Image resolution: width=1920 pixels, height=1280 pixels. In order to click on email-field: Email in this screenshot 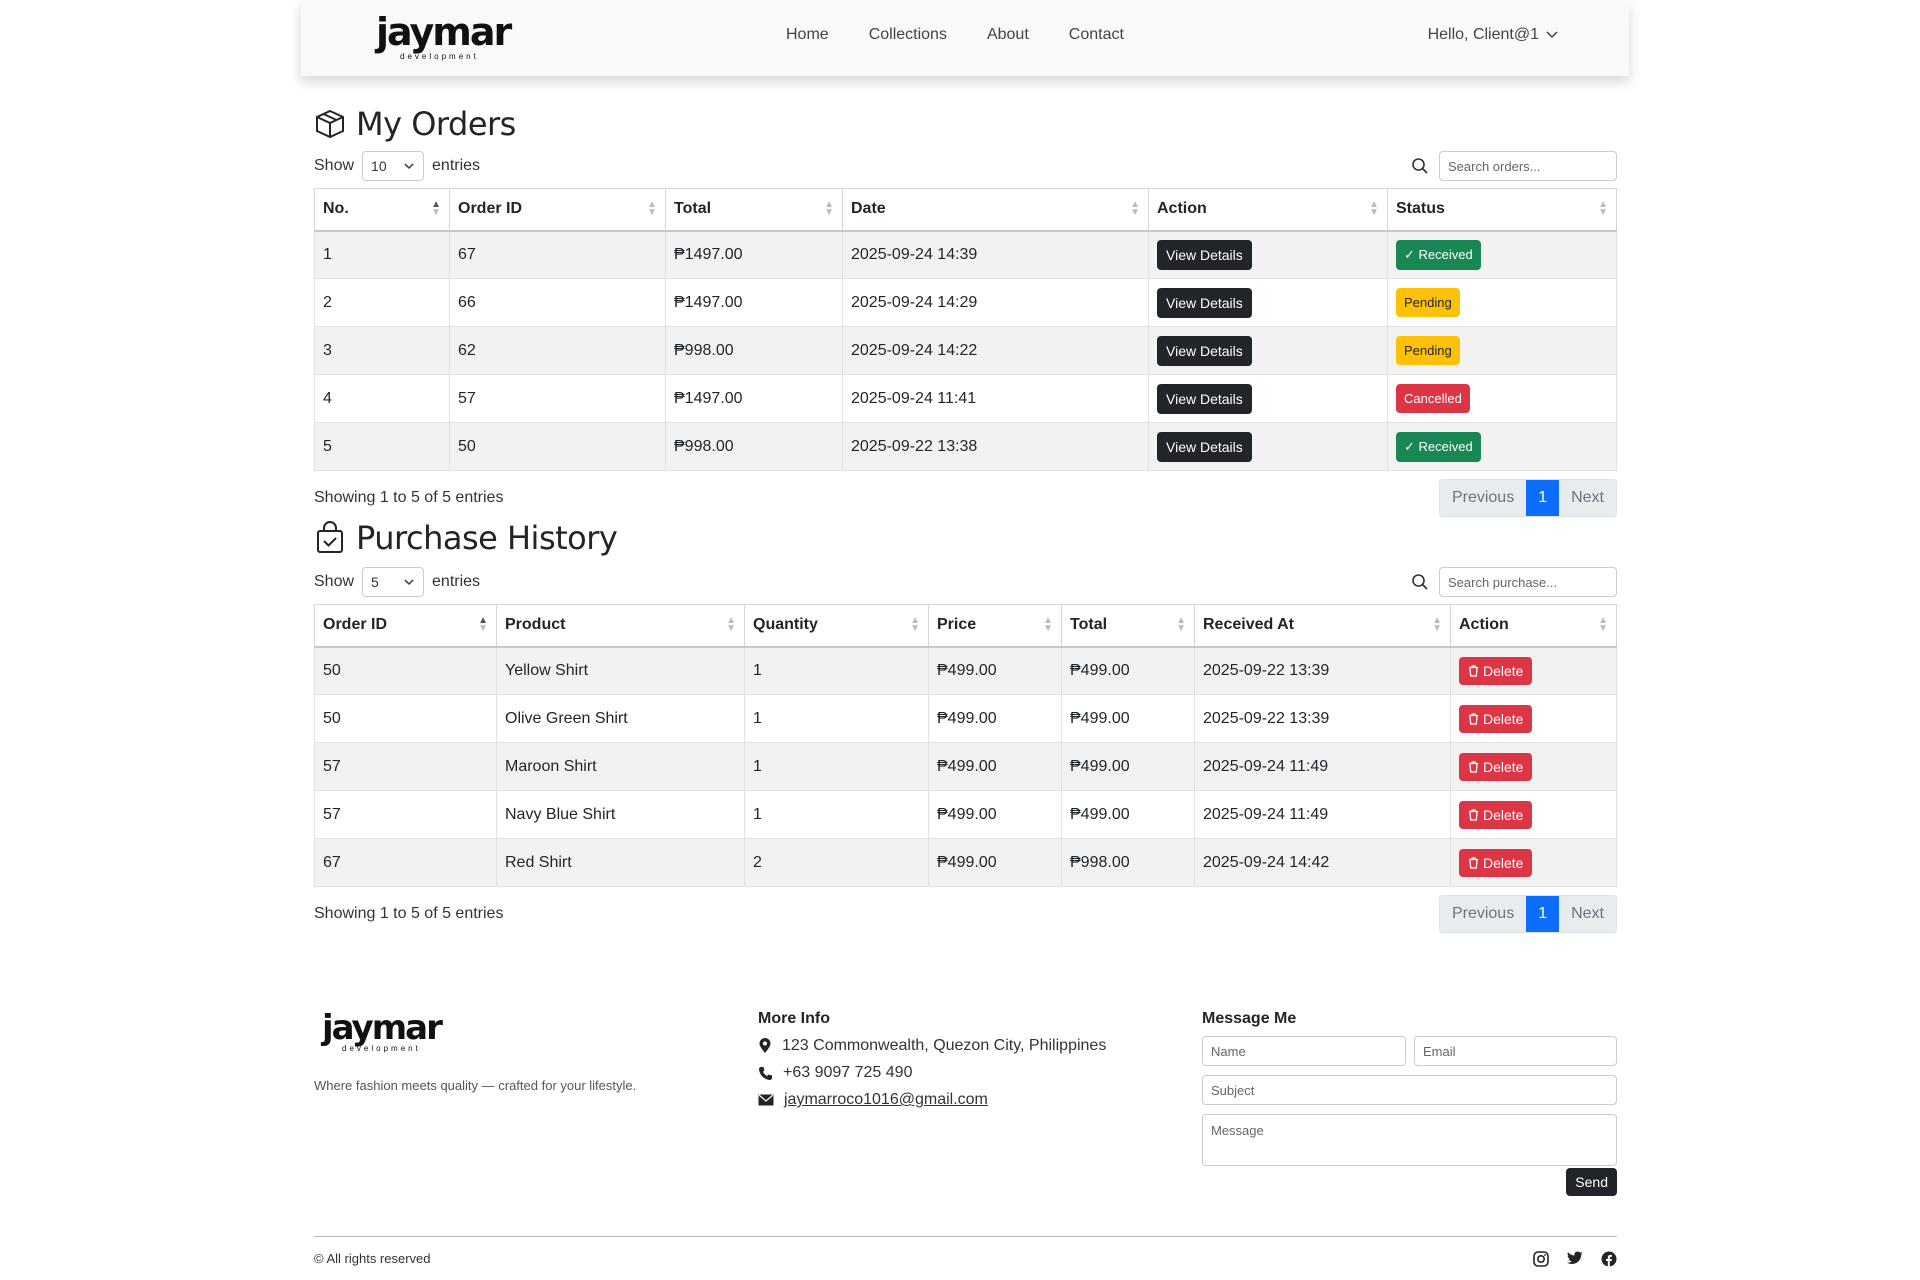, I will do `click(1515, 1051)`.